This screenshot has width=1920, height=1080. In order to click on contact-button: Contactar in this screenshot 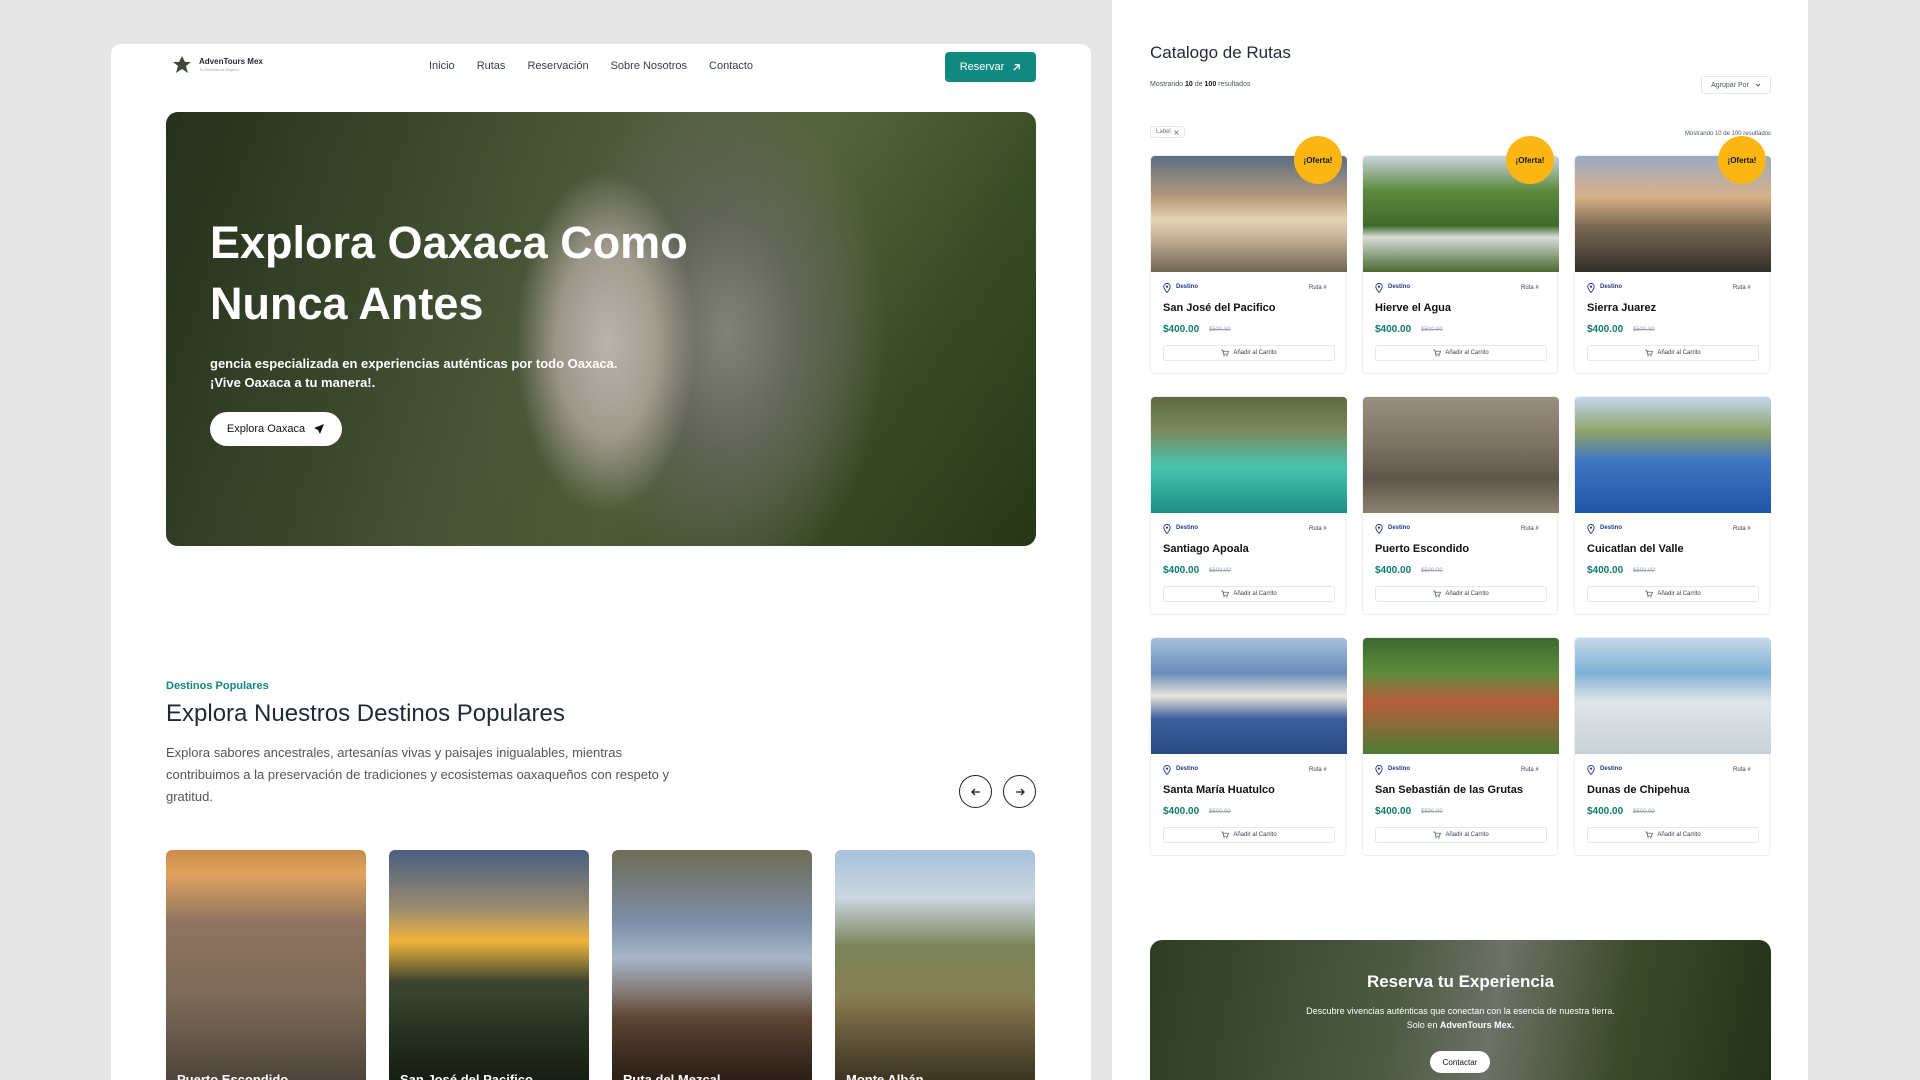, I will do `click(1460, 1062)`.